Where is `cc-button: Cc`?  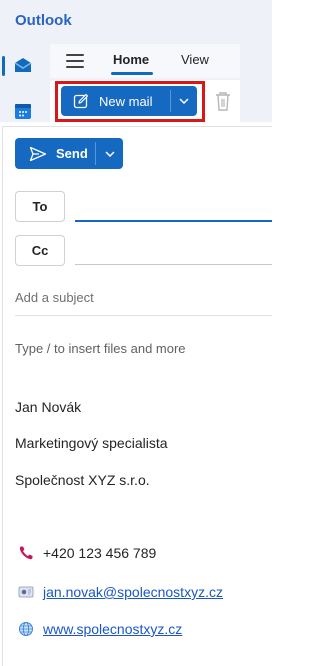
cc-button: Cc is located at coordinates (40, 250).